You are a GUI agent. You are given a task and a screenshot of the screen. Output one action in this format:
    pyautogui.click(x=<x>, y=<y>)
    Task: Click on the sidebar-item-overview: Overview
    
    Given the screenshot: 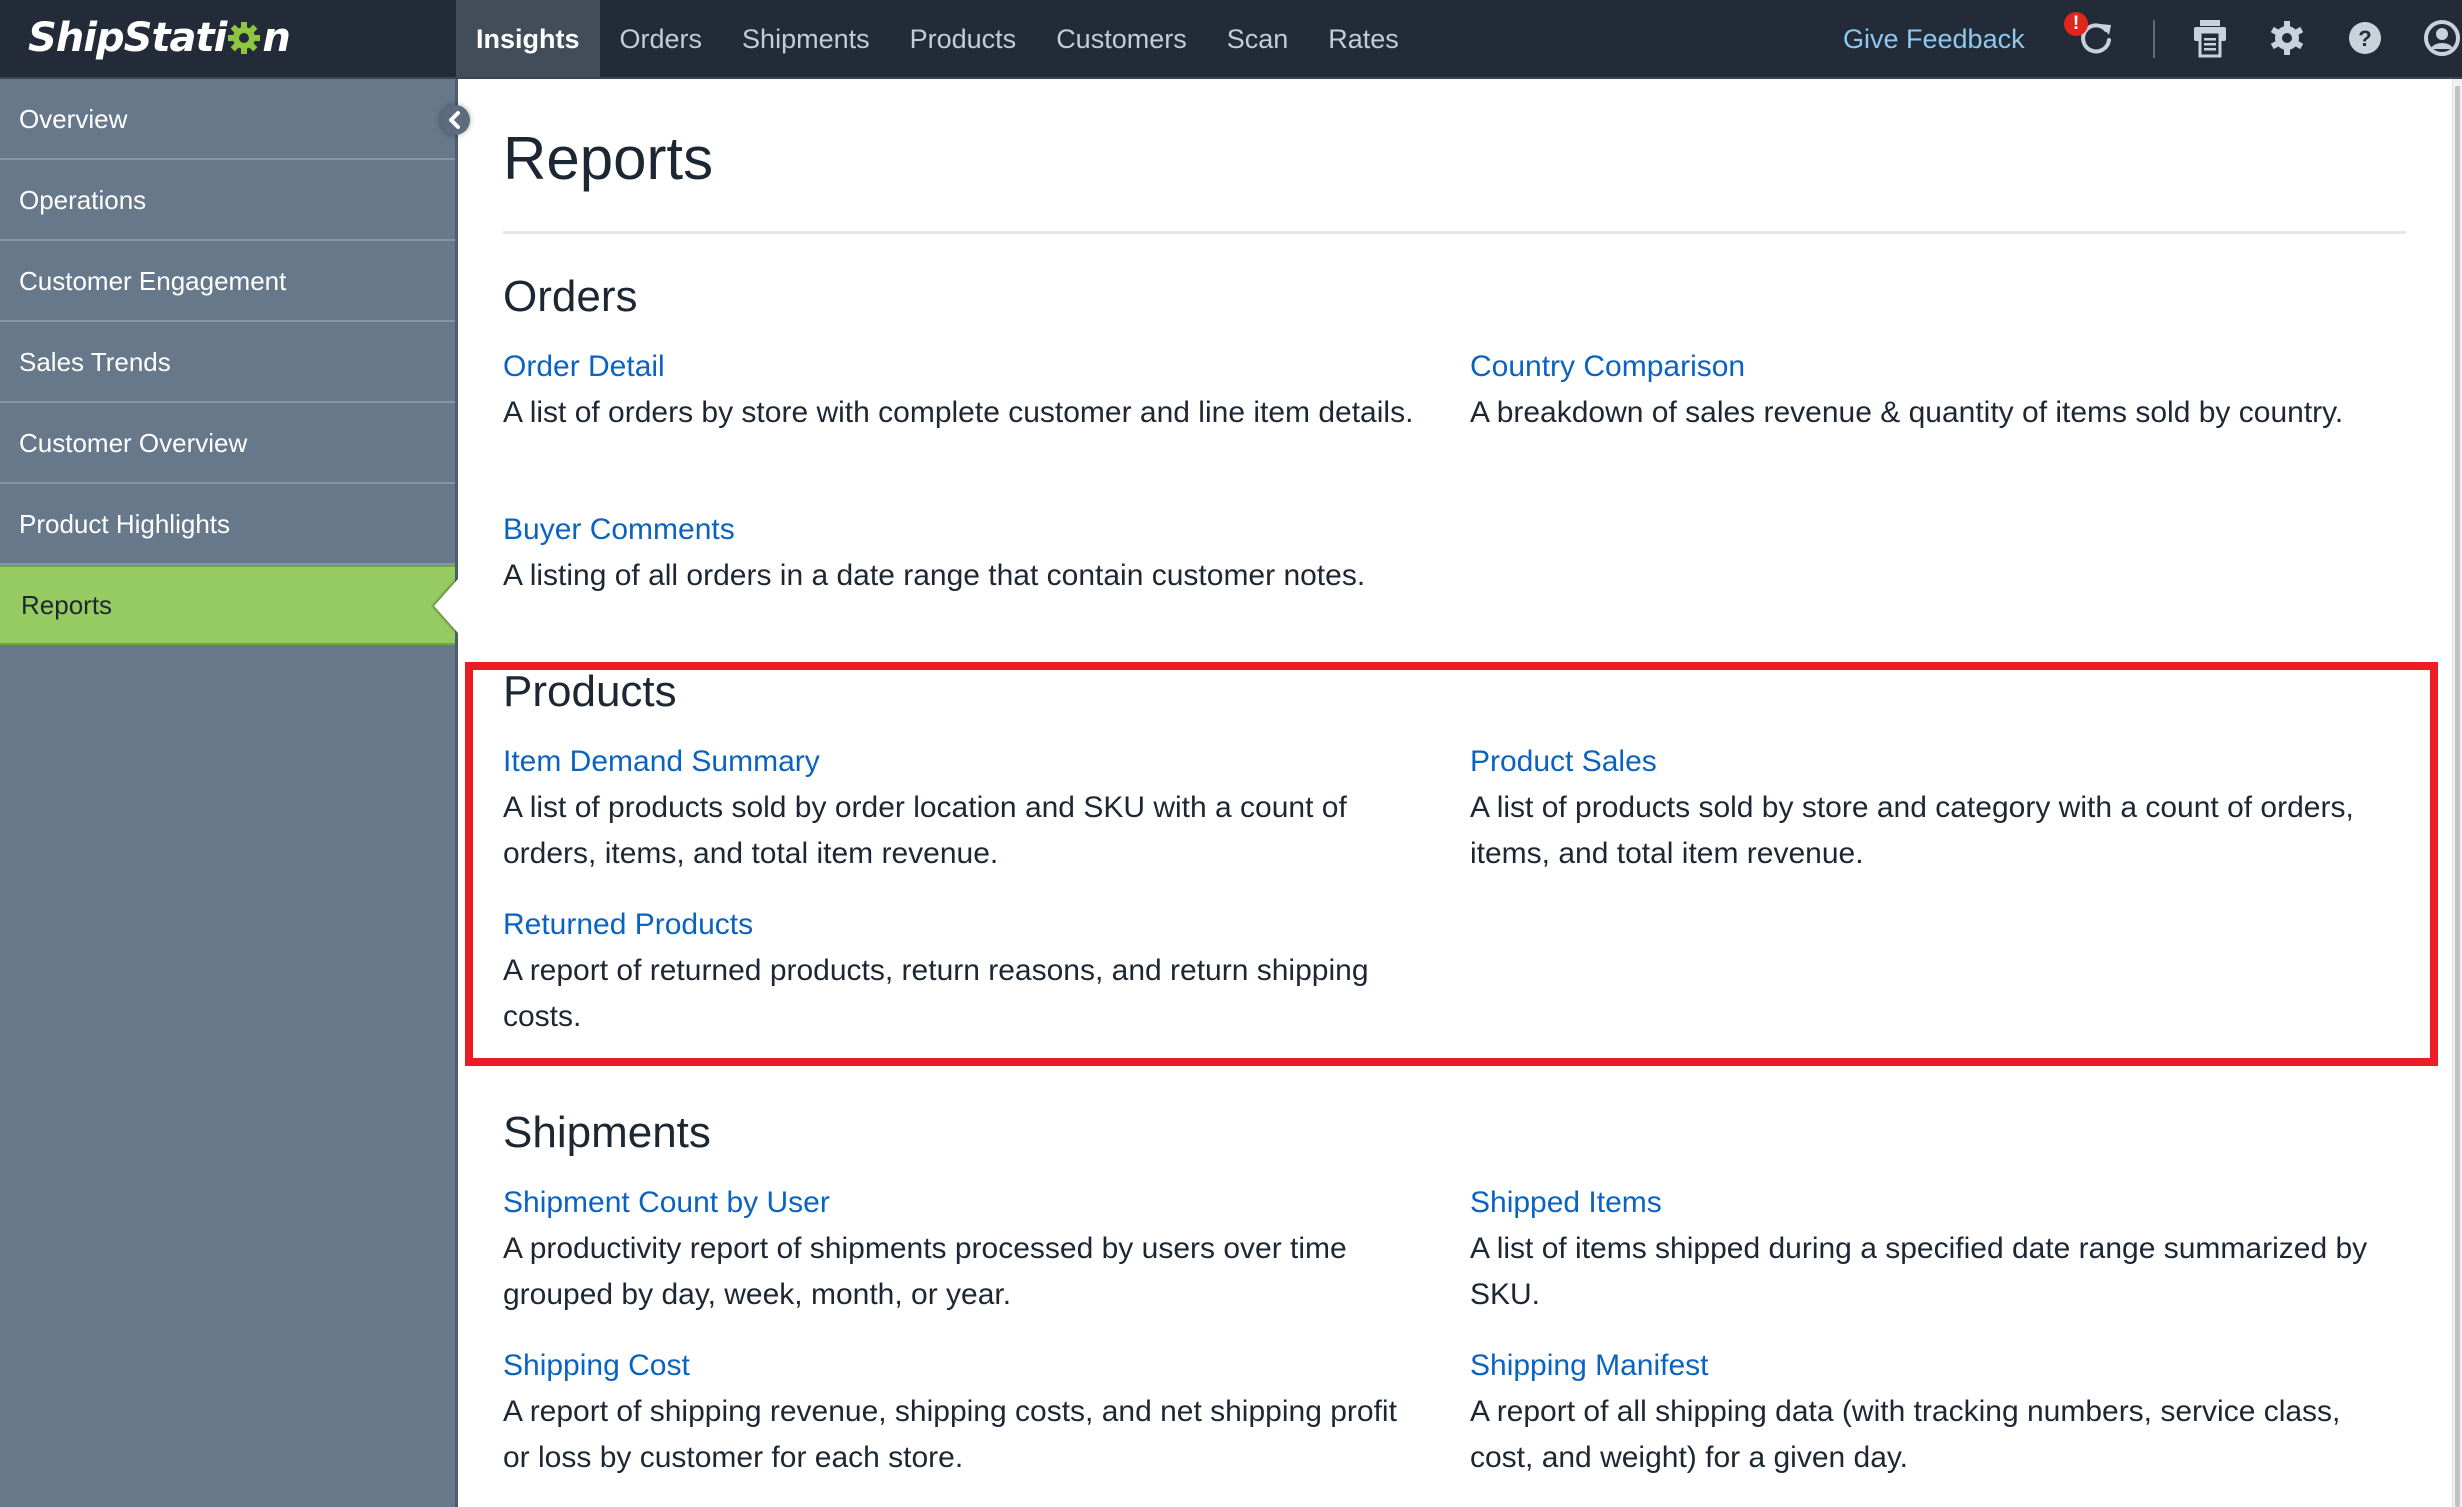 What is the action you would take?
    pyautogui.click(x=227, y=119)
    